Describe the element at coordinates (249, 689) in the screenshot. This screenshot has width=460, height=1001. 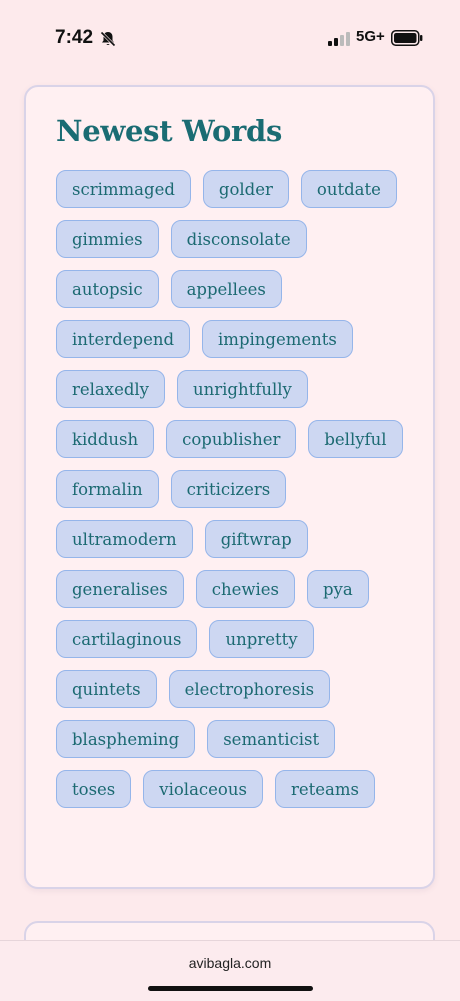
I see `word-chip: electrophoresis` at that location.